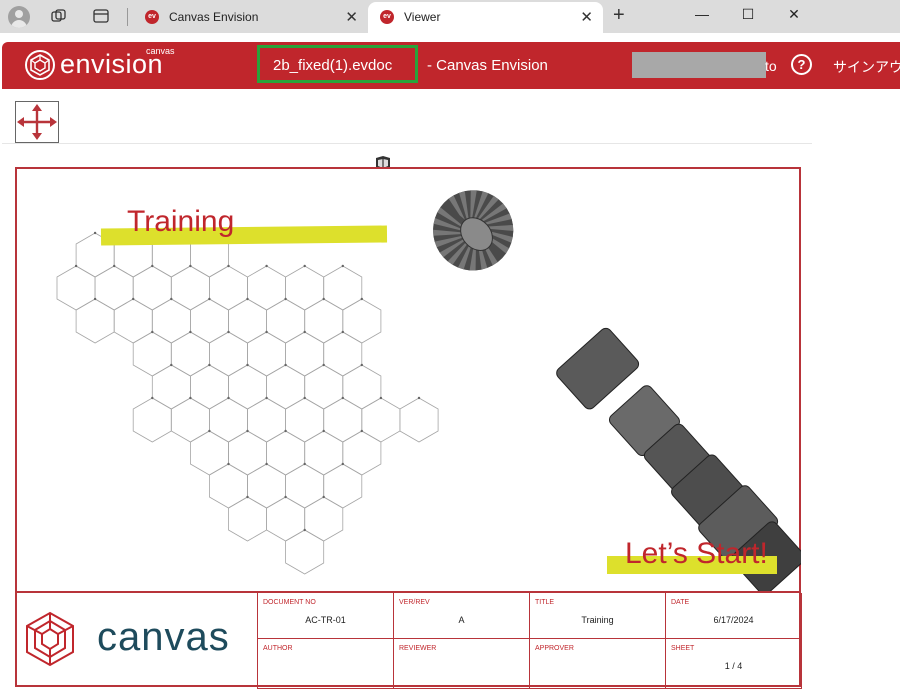 Image resolution: width=900 pixels, height=700 pixels. I want to click on document-no-cell: DOCUMENT NO AC-TR-01, so click(326, 616).